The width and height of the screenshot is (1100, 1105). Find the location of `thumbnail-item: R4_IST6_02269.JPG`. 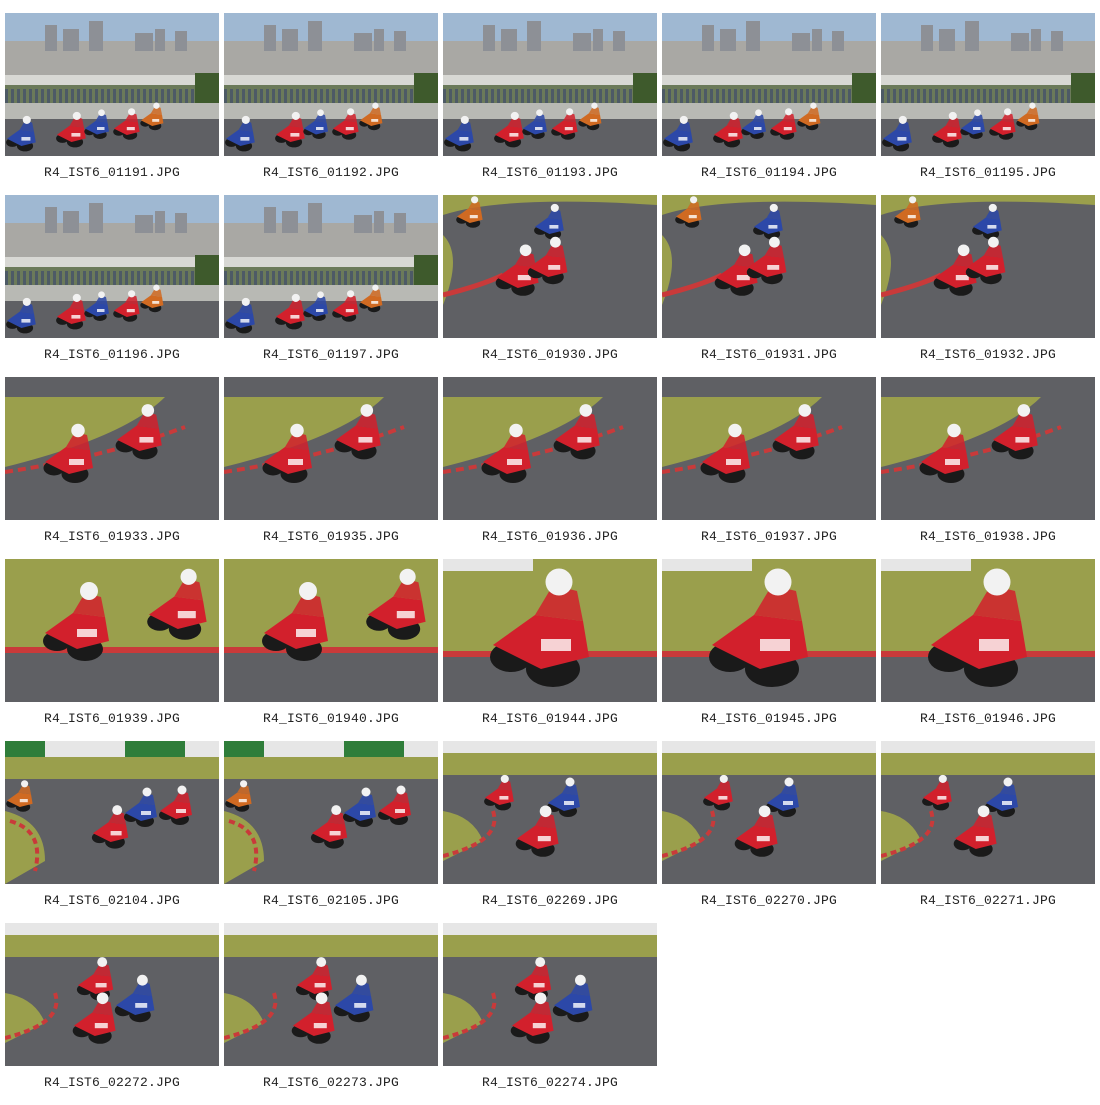

thumbnail-item: R4_IST6_02269.JPG is located at coordinates (550, 832).